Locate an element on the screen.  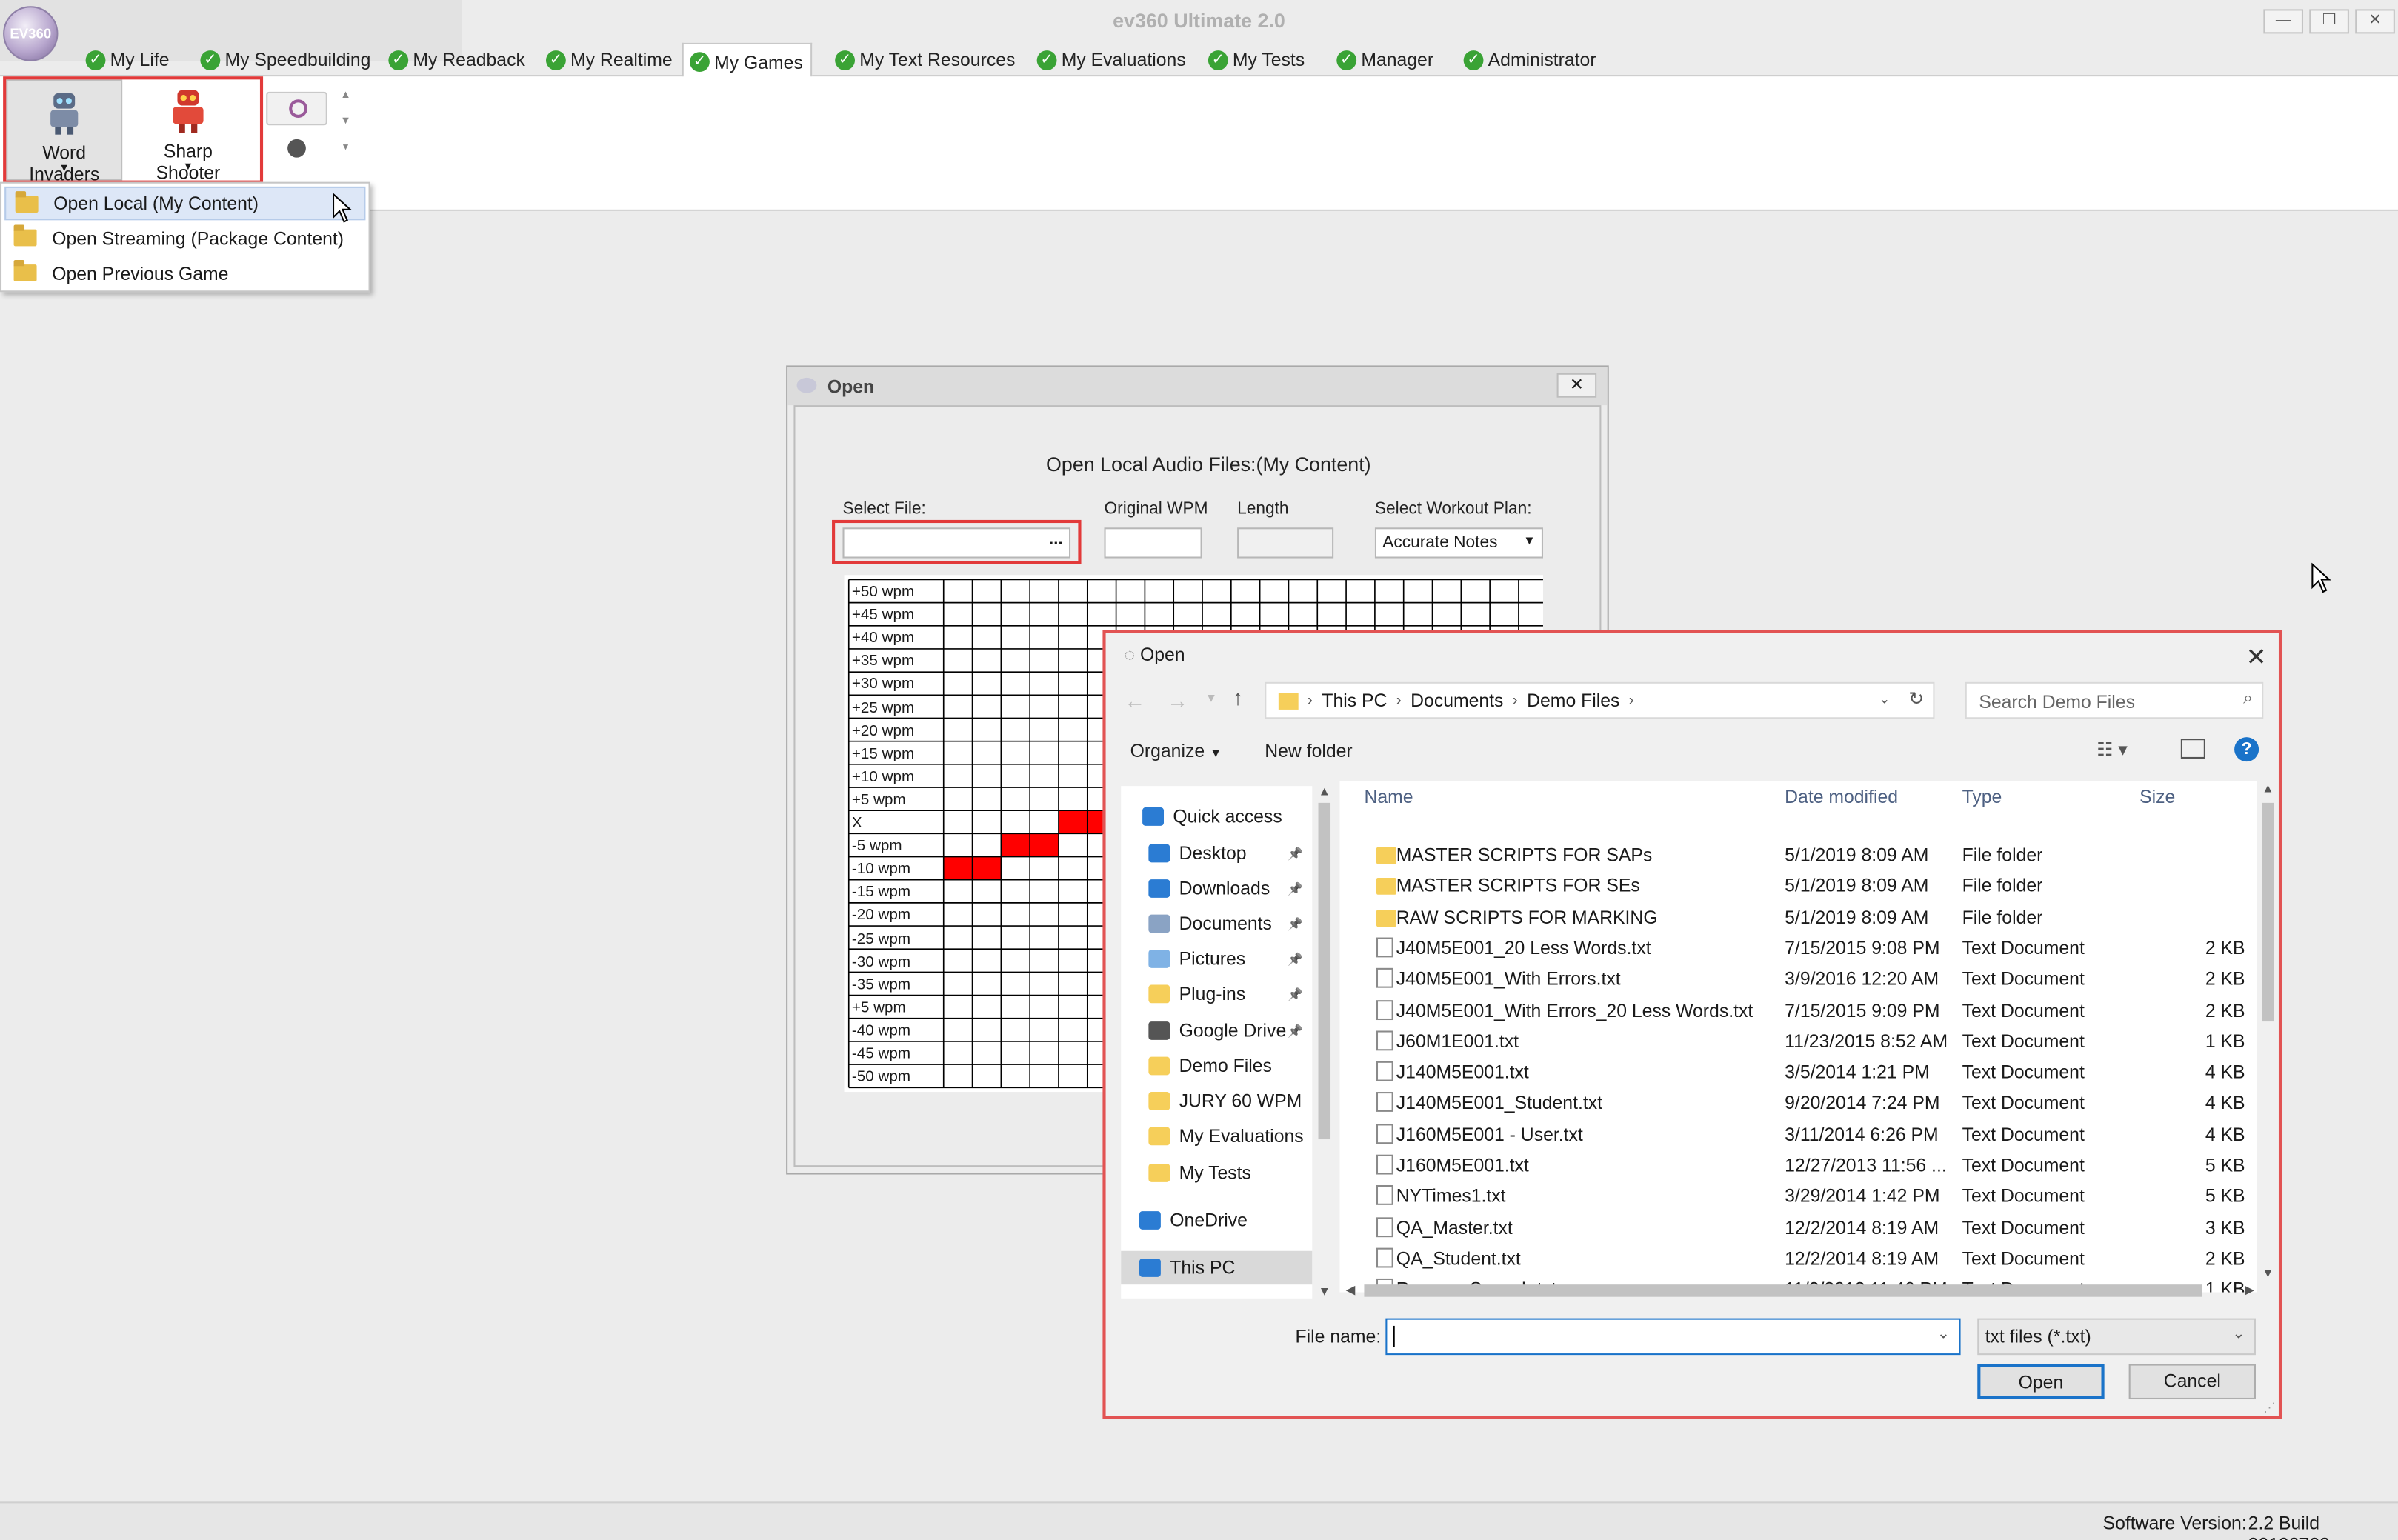
menu-item-open-local: Open Local (My Content) is located at coordinates (185, 203).